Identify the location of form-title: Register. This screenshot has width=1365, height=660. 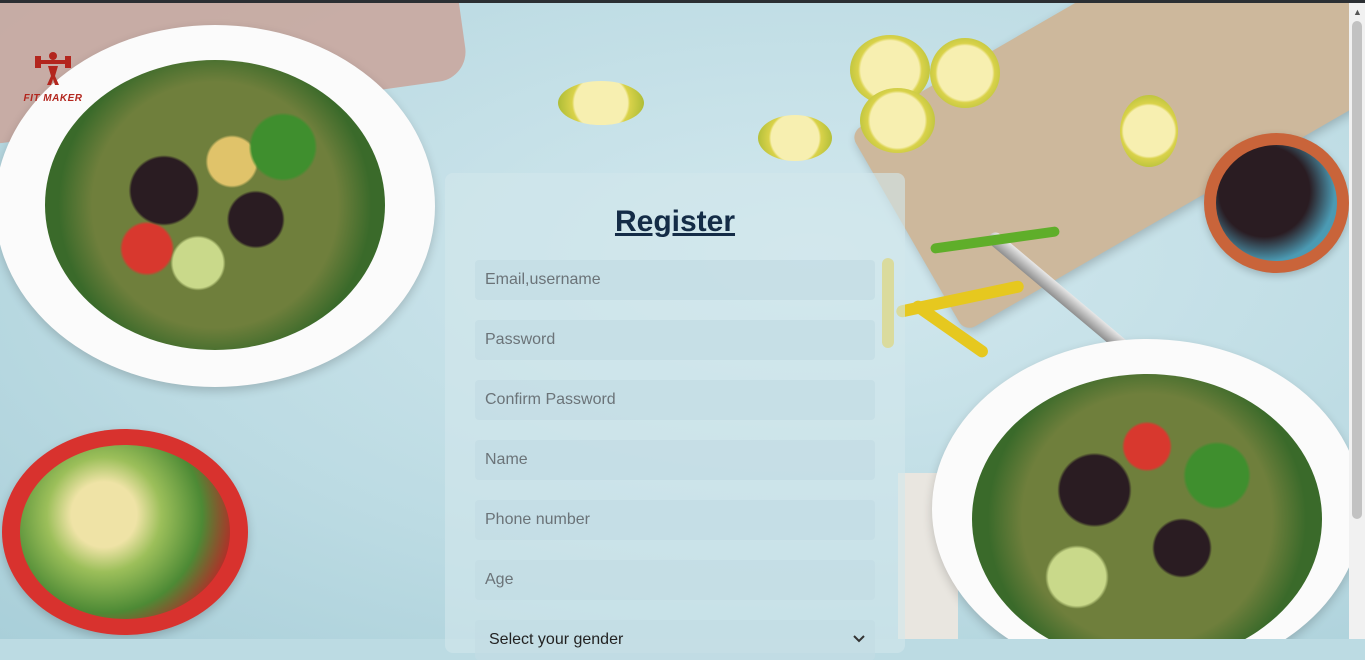
(675, 221).